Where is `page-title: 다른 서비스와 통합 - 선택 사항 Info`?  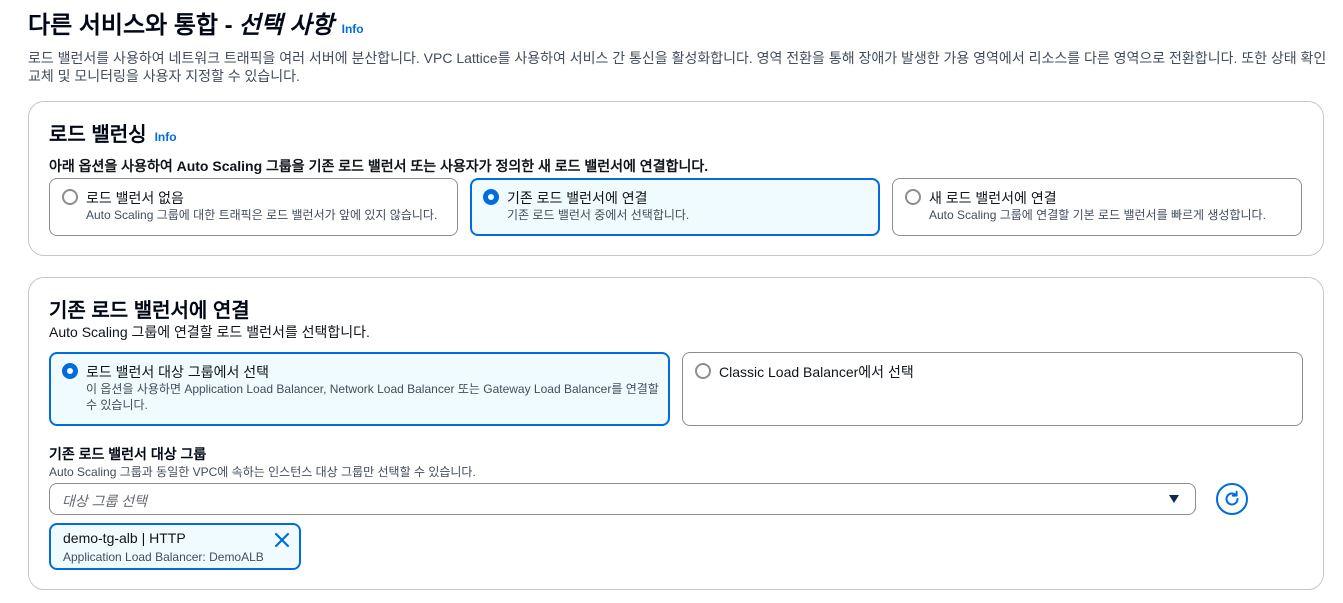 page-title: 다른 서비스와 통합 - 선택 사항 Info is located at coordinates (678, 27).